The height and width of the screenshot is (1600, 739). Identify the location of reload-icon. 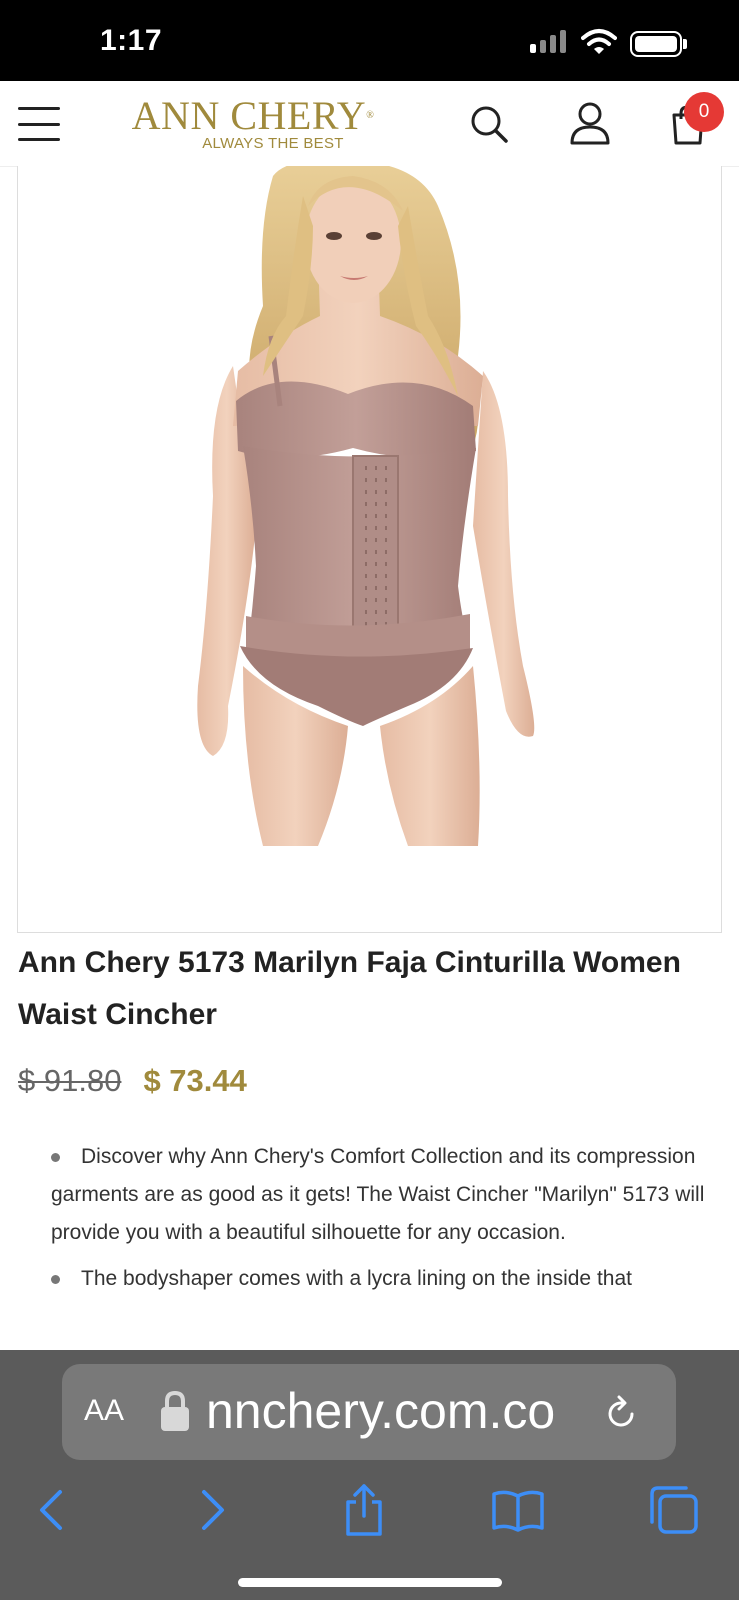
(622, 1412).